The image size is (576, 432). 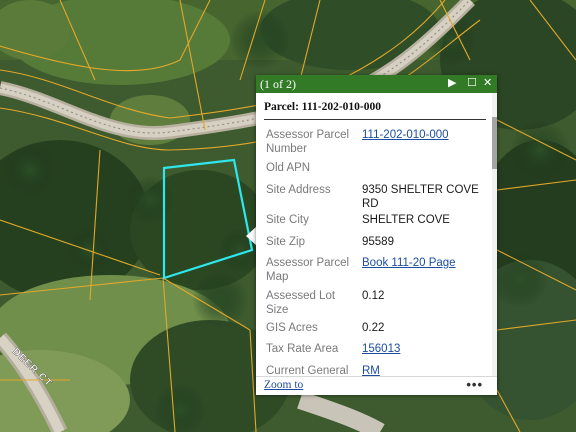 I want to click on attribute-value: SHELTER COVE, so click(x=406, y=220).